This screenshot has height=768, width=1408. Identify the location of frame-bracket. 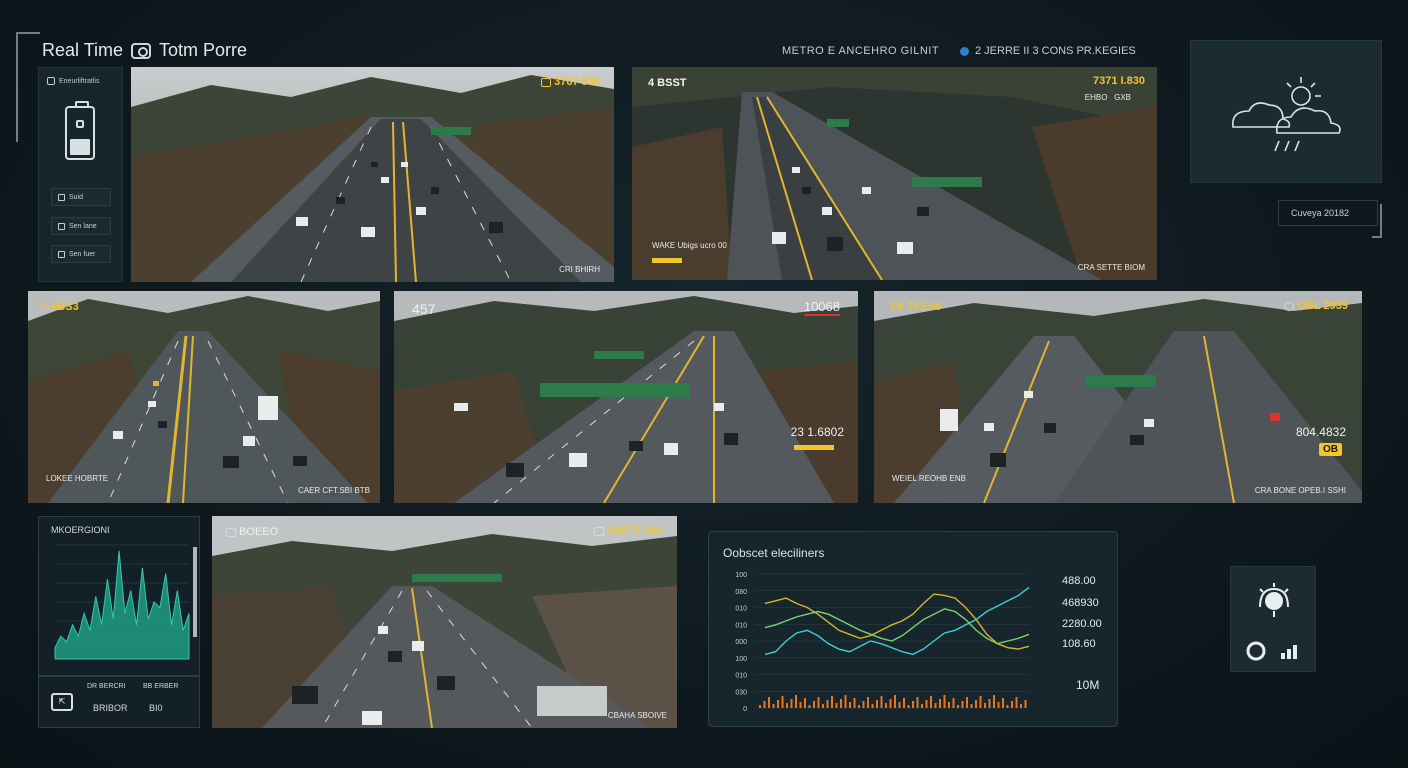
(28, 87).